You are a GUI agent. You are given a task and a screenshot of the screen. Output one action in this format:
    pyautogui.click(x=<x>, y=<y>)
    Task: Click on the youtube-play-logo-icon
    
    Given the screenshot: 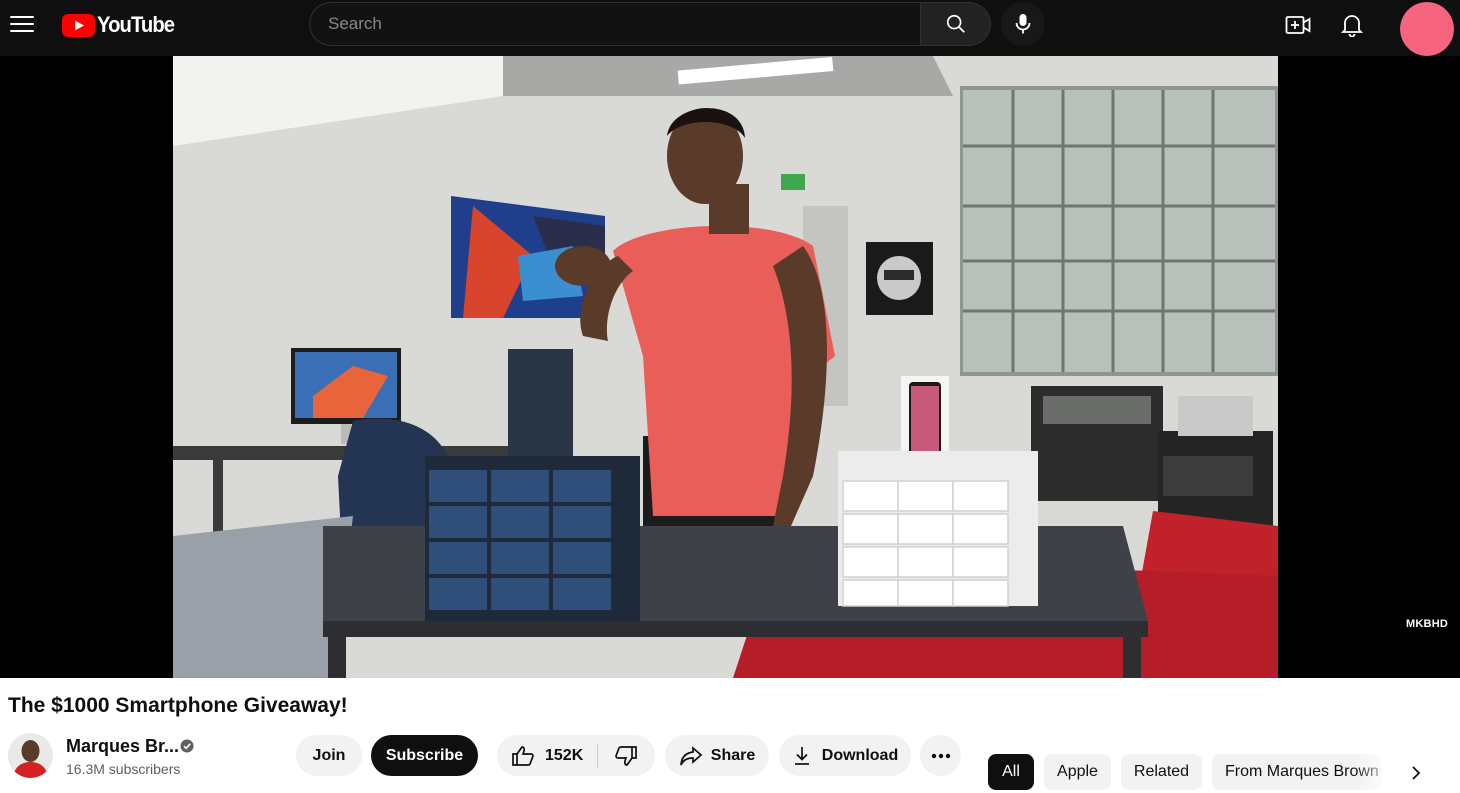 What is the action you would take?
    pyautogui.click(x=78, y=25)
    